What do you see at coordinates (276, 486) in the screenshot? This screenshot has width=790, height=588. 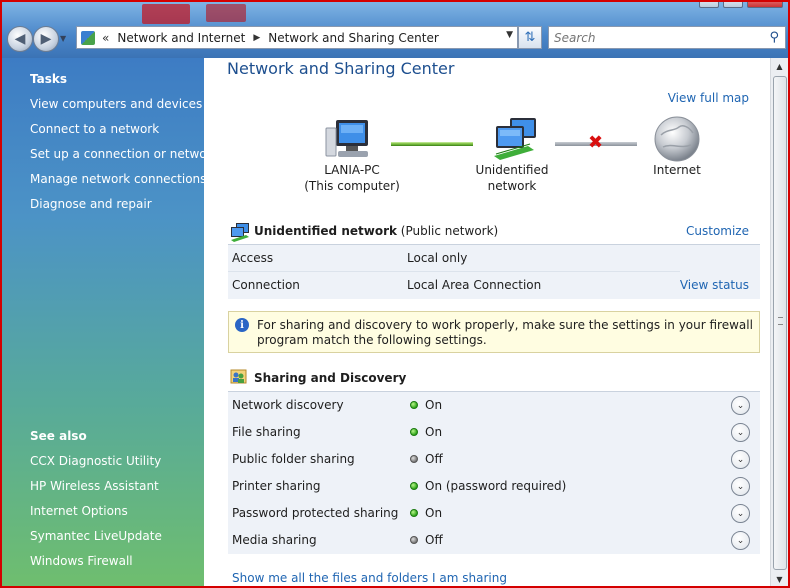 I see `sharing-row-label: Printer sharing` at bounding box center [276, 486].